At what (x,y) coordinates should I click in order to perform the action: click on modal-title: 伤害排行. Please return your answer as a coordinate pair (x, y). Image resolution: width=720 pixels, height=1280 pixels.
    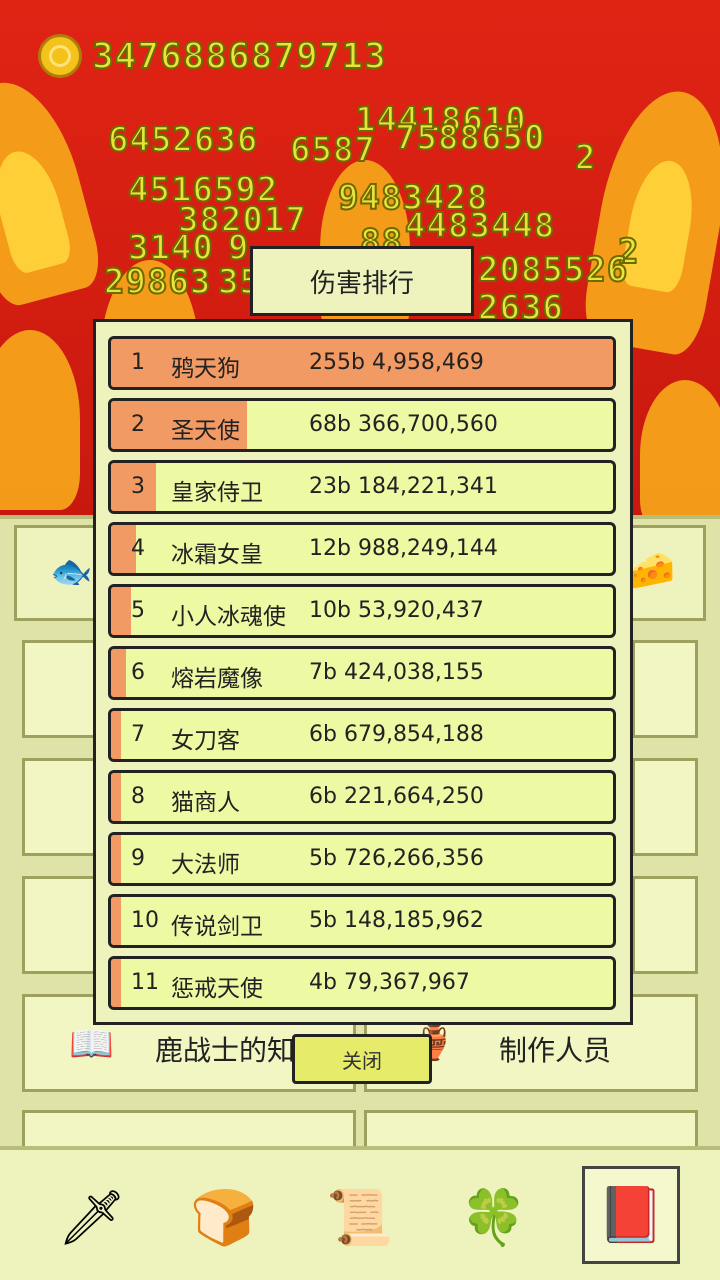
    Looking at the image, I should click on (362, 281).